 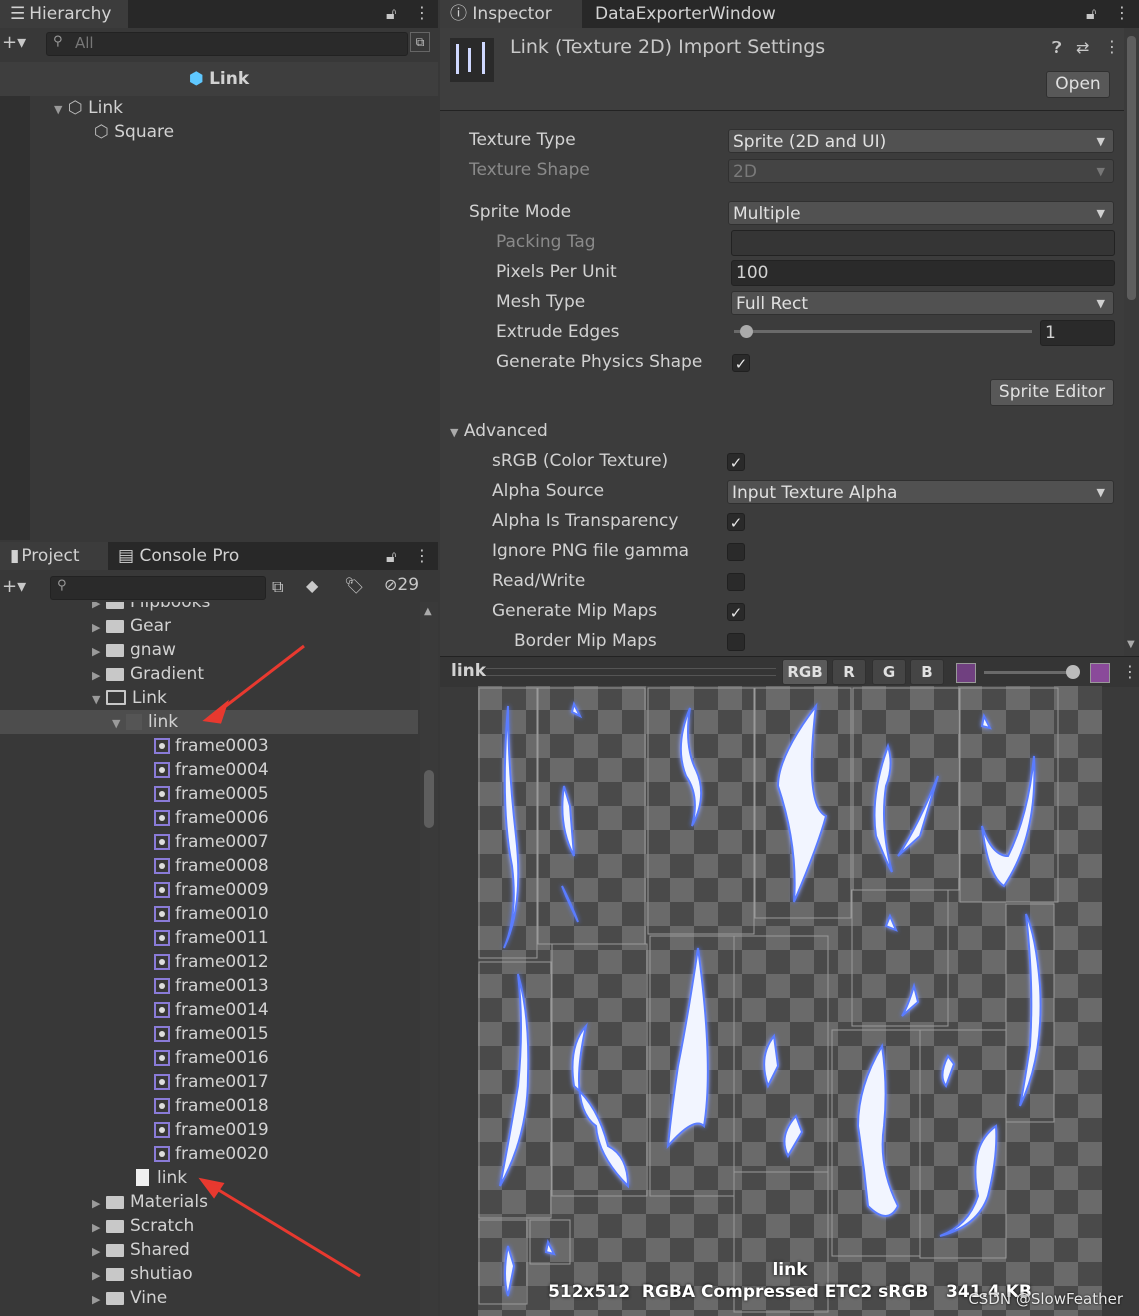 I want to click on tab-hierarchy: ☰ Hierarchy, so click(x=64, y=14).